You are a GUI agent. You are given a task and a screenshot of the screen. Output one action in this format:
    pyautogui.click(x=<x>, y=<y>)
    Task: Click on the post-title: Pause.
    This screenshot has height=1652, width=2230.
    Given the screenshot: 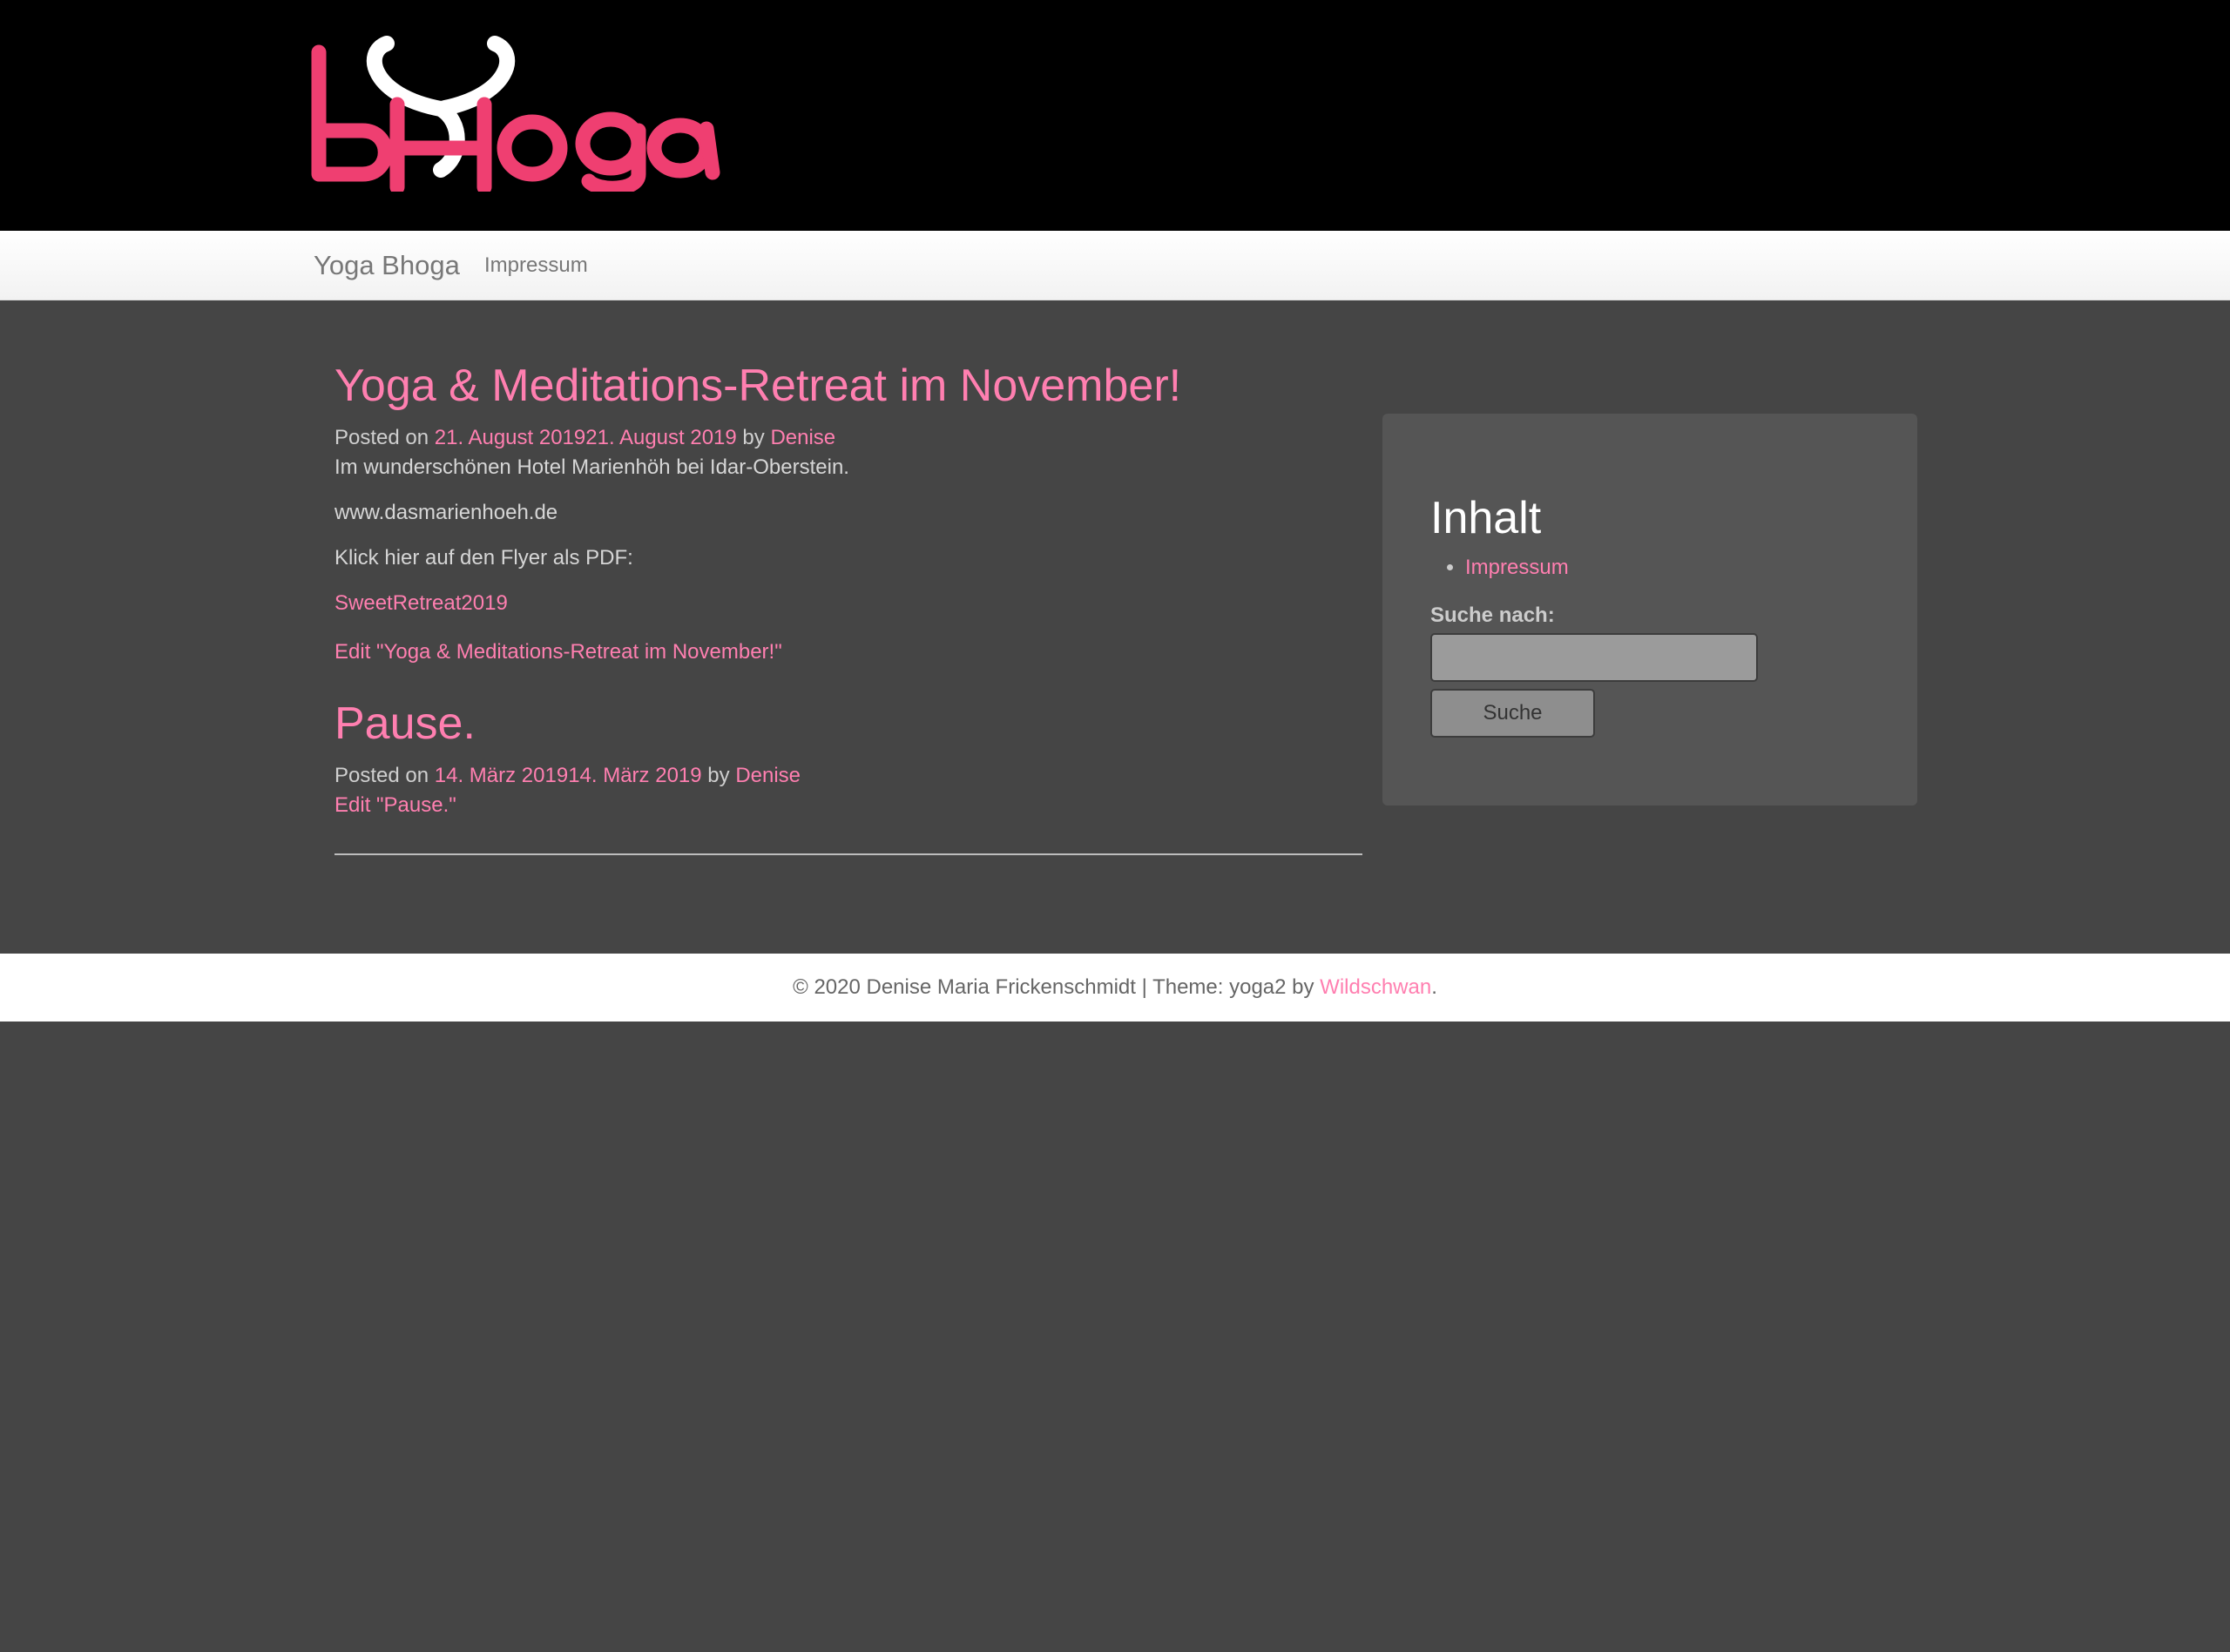 What is the action you would take?
    pyautogui.click(x=848, y=723)
    